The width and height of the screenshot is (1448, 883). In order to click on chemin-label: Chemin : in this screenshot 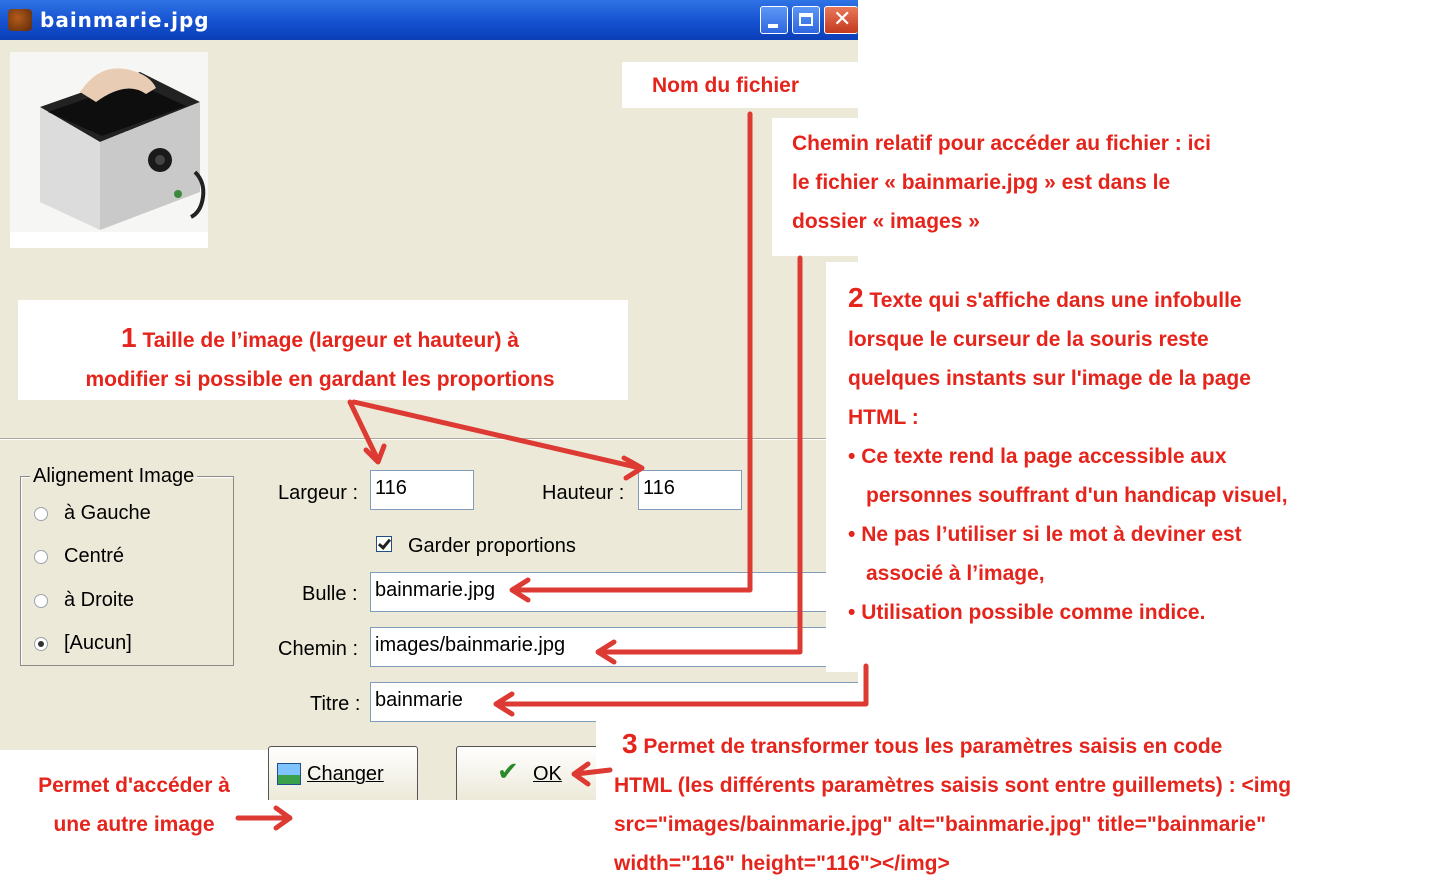, I will do `click(318, 649)`.